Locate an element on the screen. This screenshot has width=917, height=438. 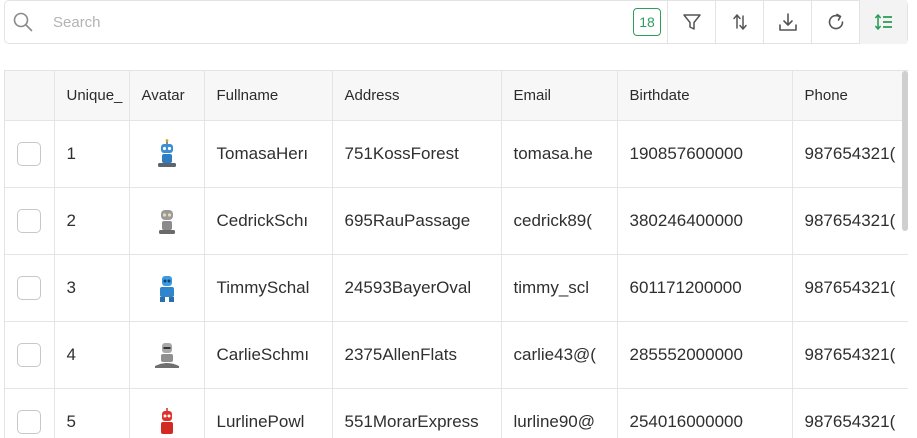
cell-unique-id: 5 is located at coordinates (92, 413).